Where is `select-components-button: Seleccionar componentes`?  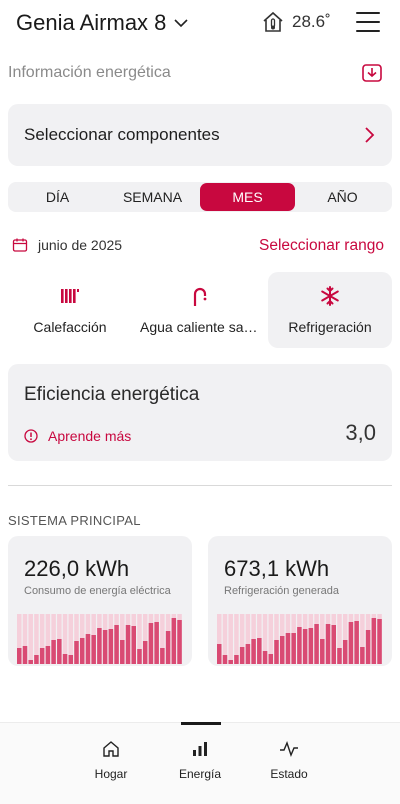 select-components-button: Seleccionar componentes is located at coordinates (200, 135).